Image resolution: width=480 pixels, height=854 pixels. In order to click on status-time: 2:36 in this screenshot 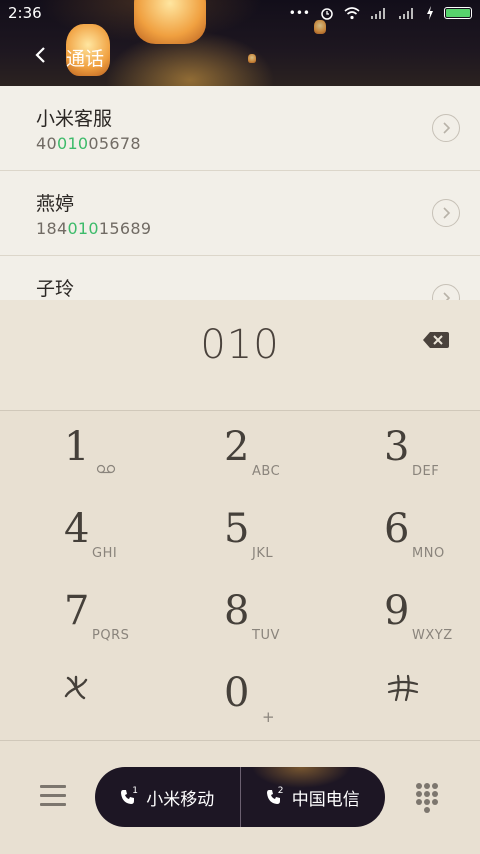, I will do `click(25, 13)`.